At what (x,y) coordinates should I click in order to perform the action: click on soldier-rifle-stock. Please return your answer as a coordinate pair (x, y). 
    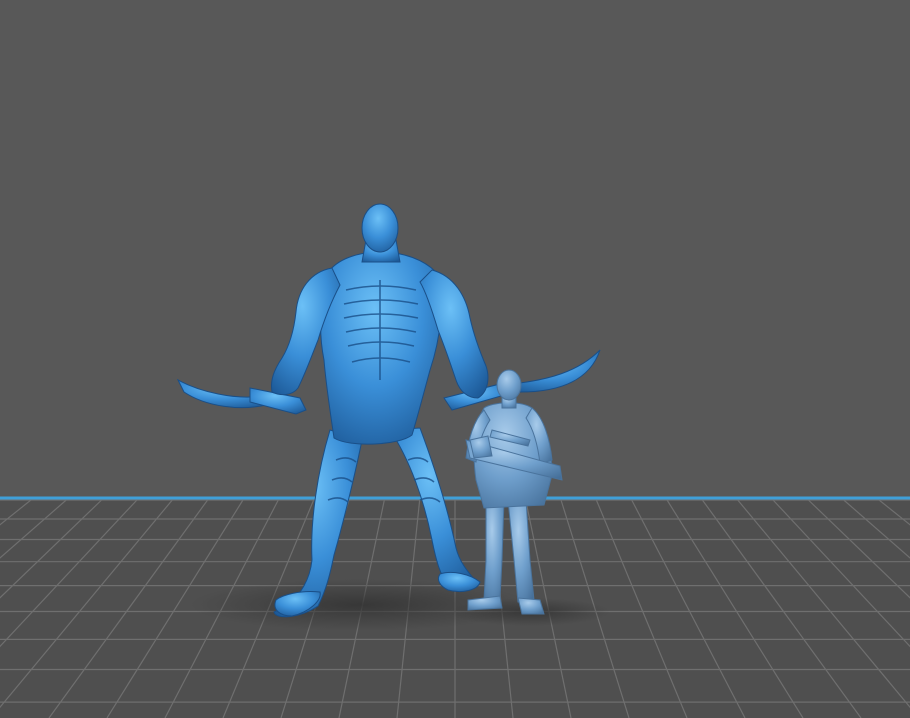
    Looking at the image, I should click on (481, 447).